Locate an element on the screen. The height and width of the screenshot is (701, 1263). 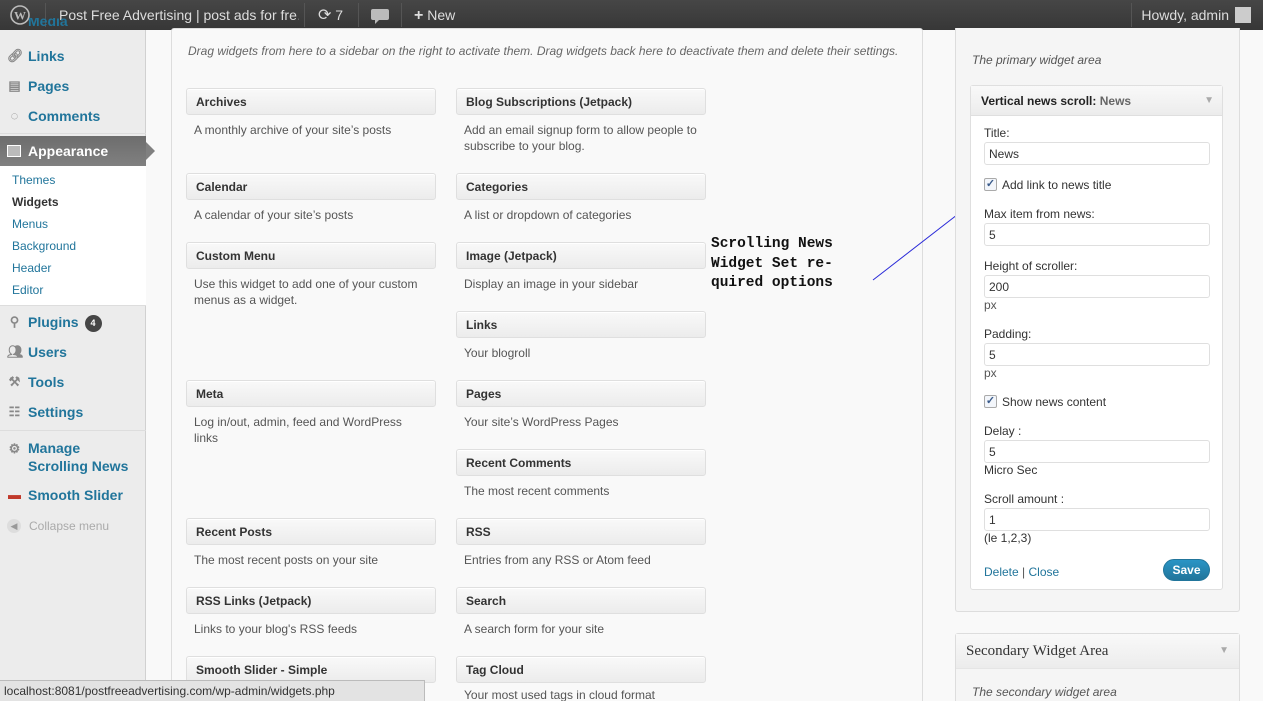
widget-title: Blog Subscriptions (Jetpack) is located at coordinates (581, 101).